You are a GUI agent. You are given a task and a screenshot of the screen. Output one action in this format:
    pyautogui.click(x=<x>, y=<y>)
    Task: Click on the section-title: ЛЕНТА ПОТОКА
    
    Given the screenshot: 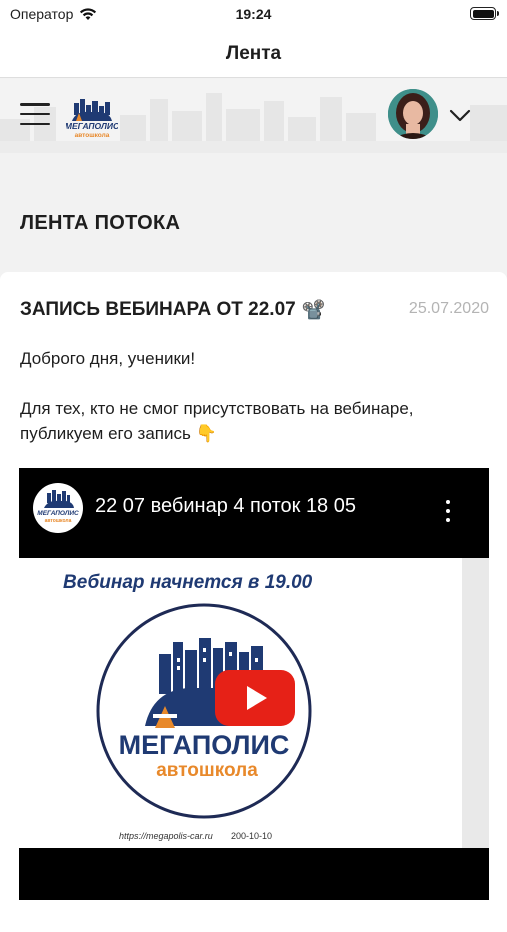 What is the action you would take?
    pyautogui.click(x=100, y=223)
    